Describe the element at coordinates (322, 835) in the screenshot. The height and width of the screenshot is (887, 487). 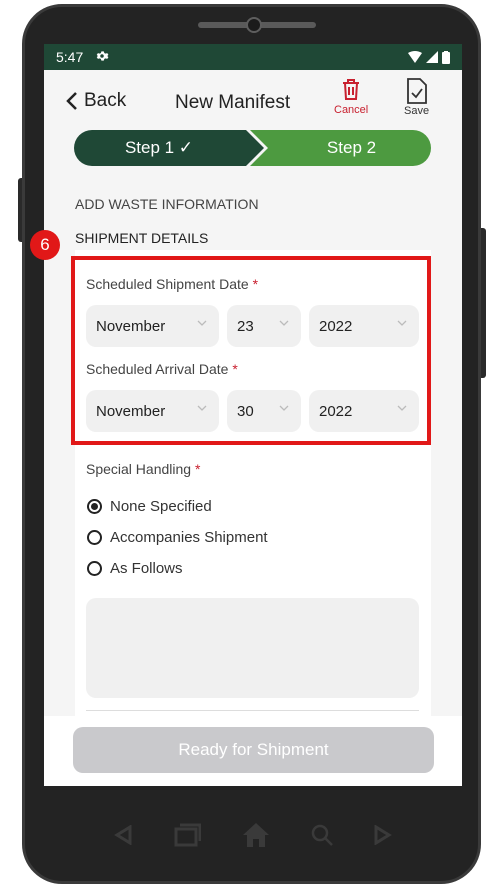
I see `search-icon` at that location.